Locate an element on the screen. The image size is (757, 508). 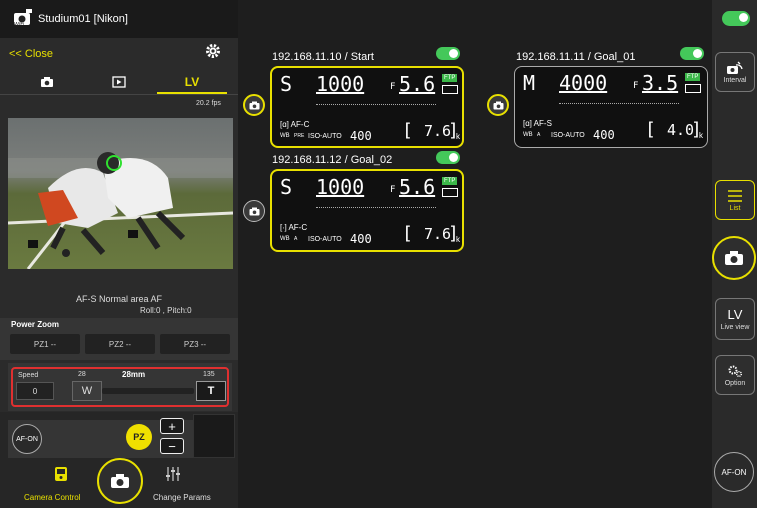
interval-label: Interval is located at coordinates (735, 80).